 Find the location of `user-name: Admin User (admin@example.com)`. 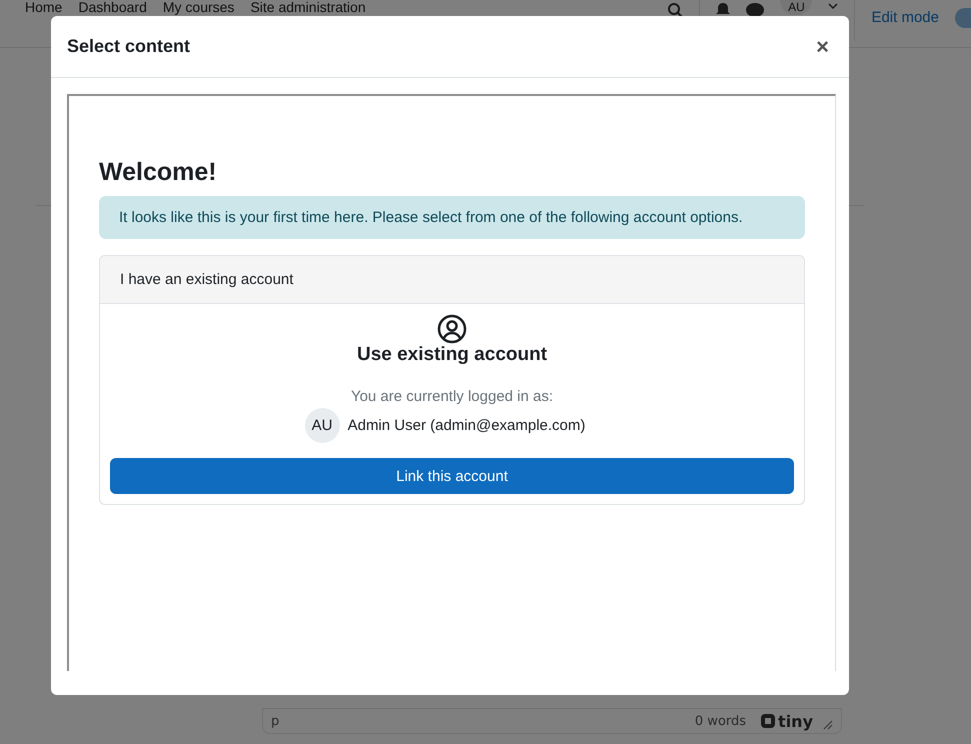

user-name: Admin User (admin@example.com) is located at coordinates (467, 425).